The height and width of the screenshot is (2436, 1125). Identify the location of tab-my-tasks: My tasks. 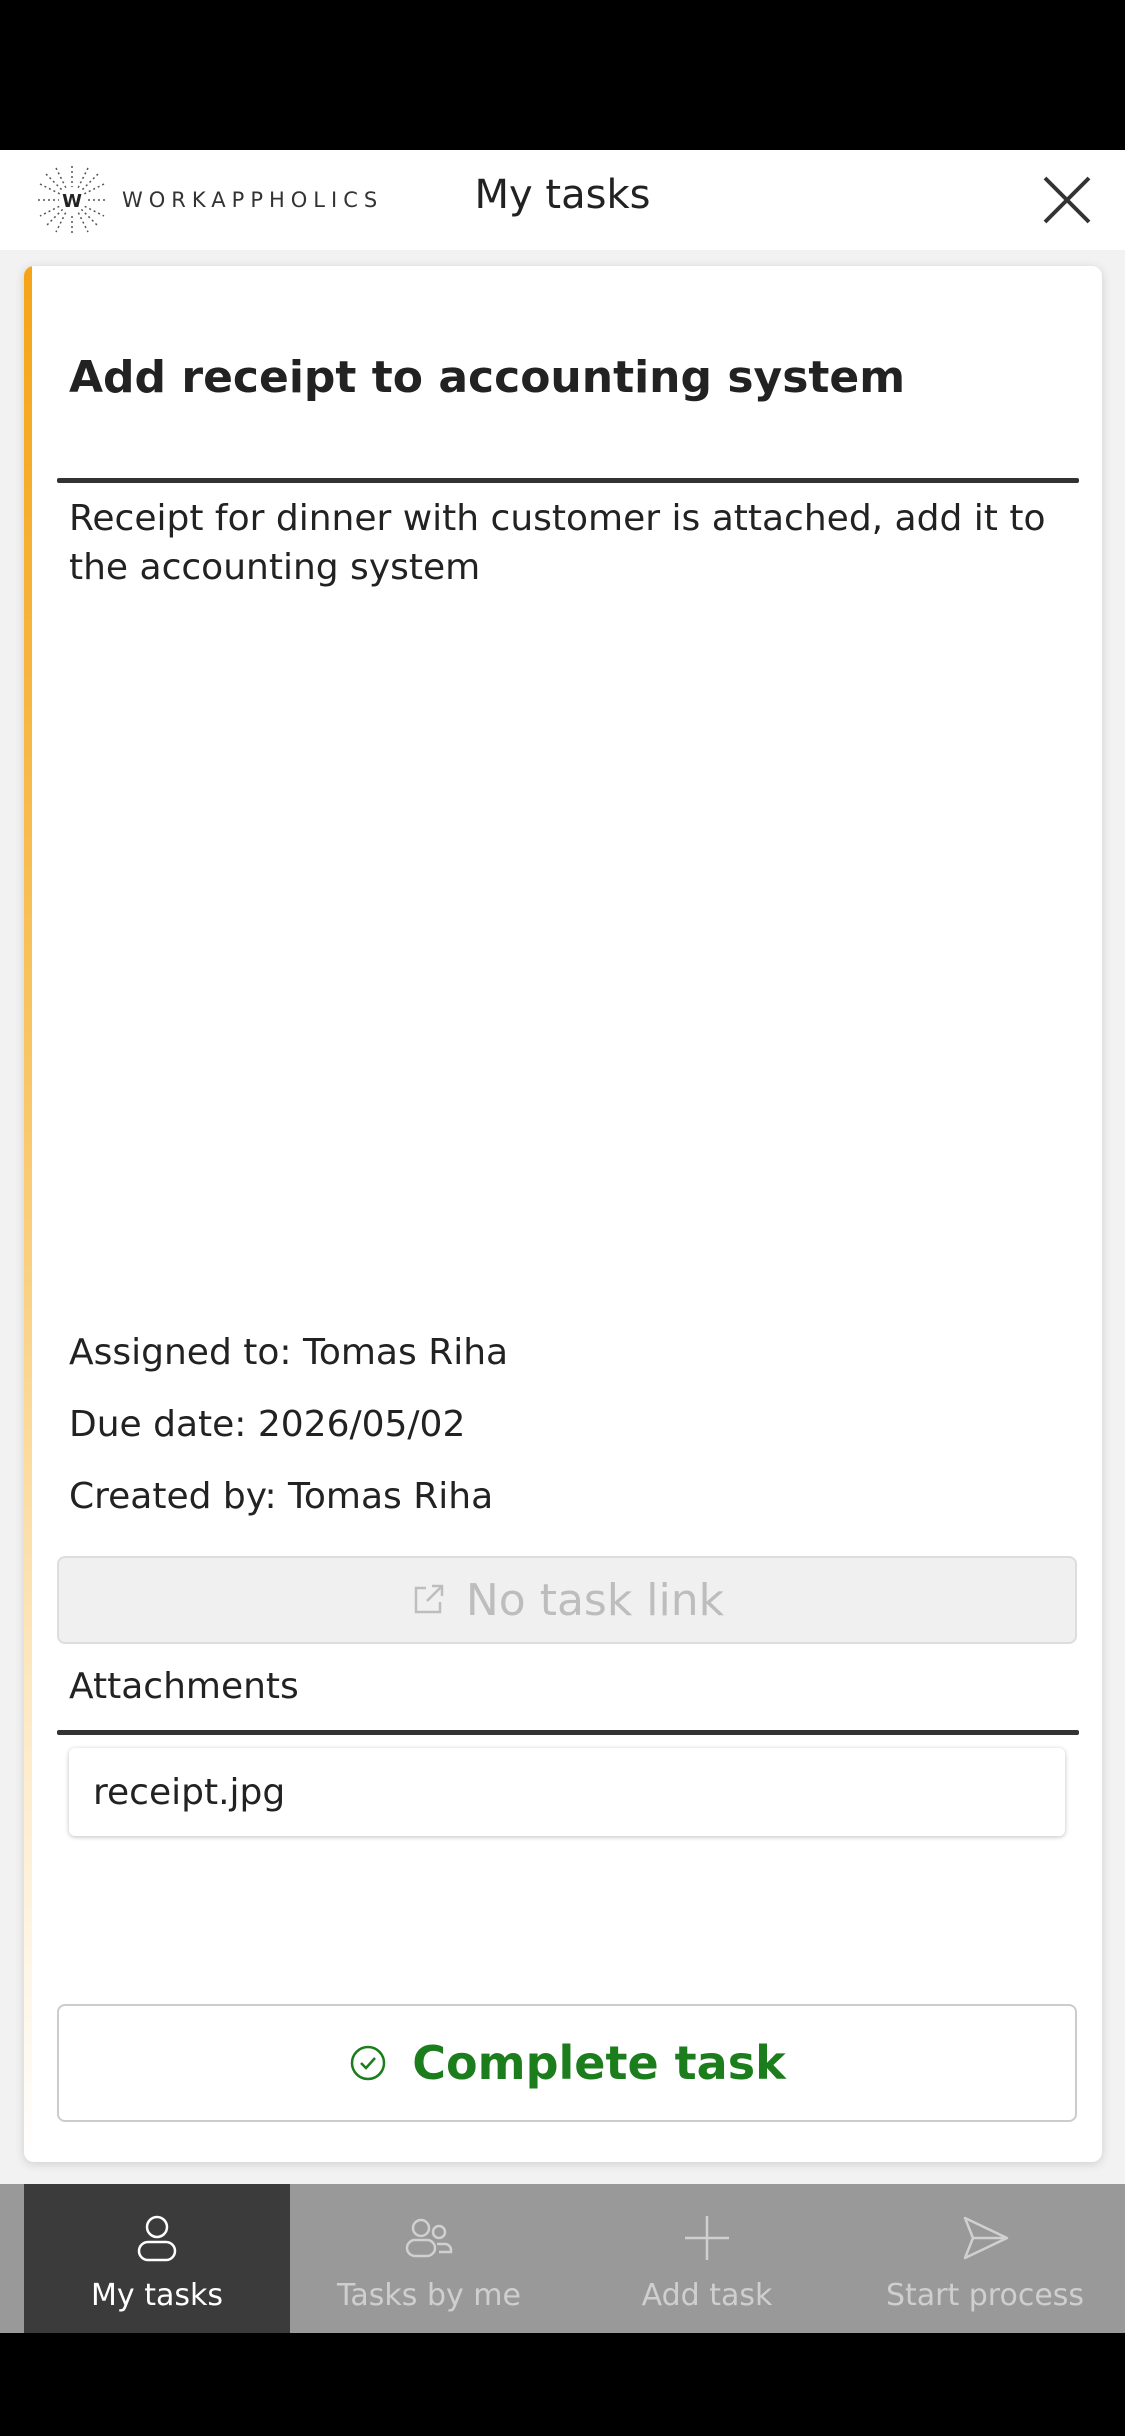
(157, 2258).